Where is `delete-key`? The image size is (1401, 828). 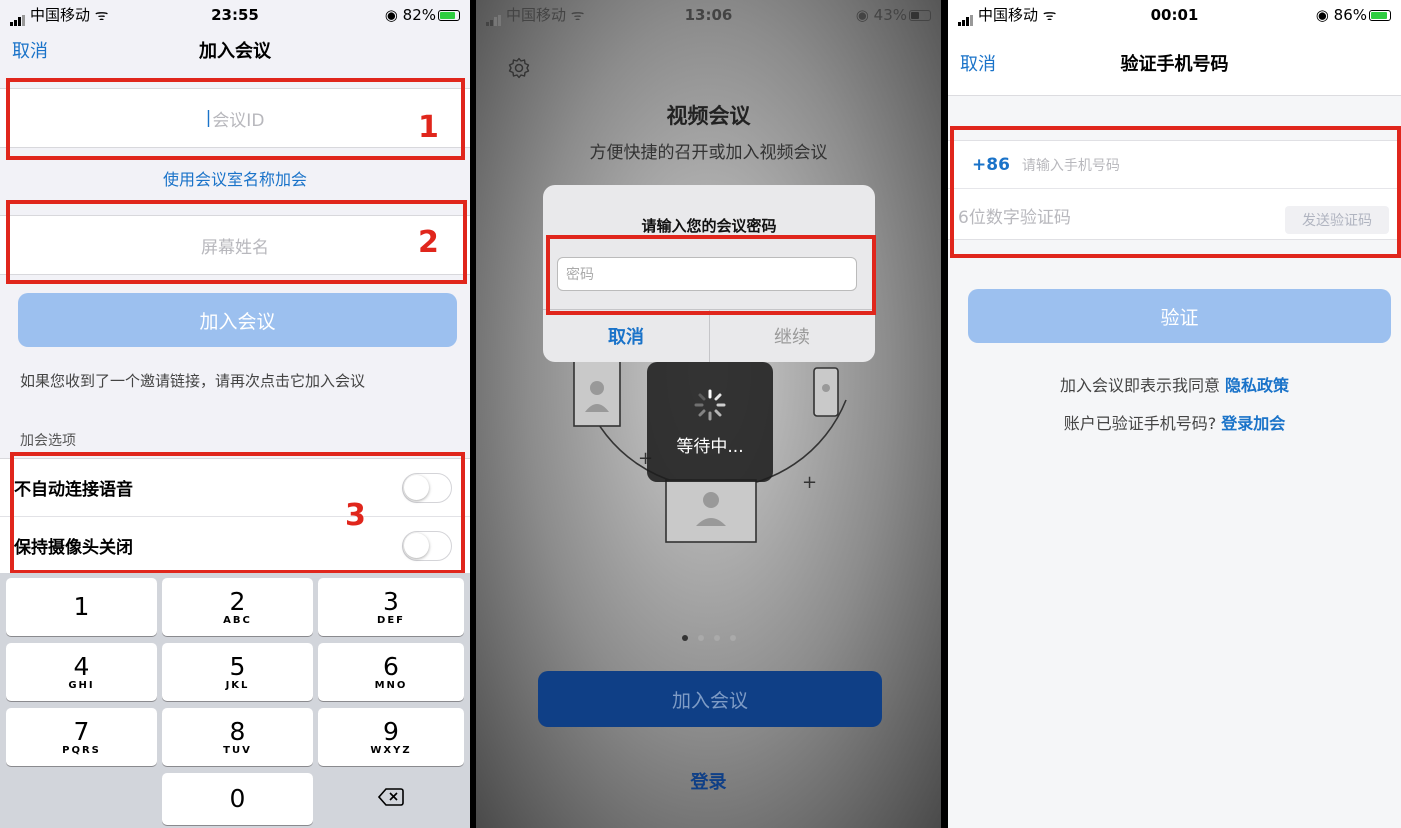
delete-key is located at coordinates (391, 799).